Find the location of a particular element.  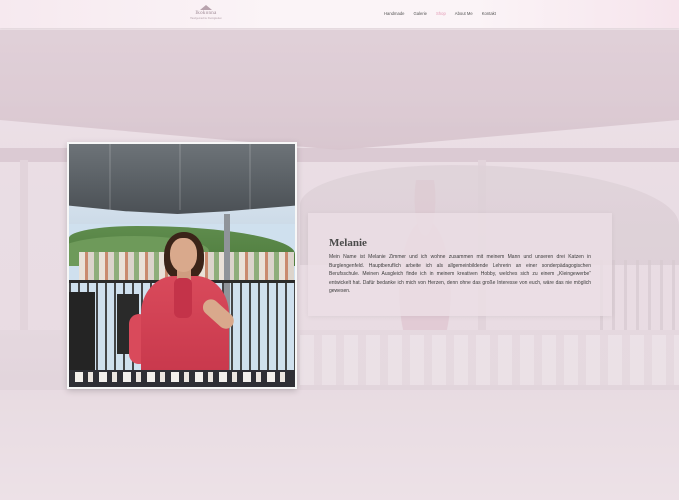

nav-item-about-me: About Me is located at coordinates (464, 13).